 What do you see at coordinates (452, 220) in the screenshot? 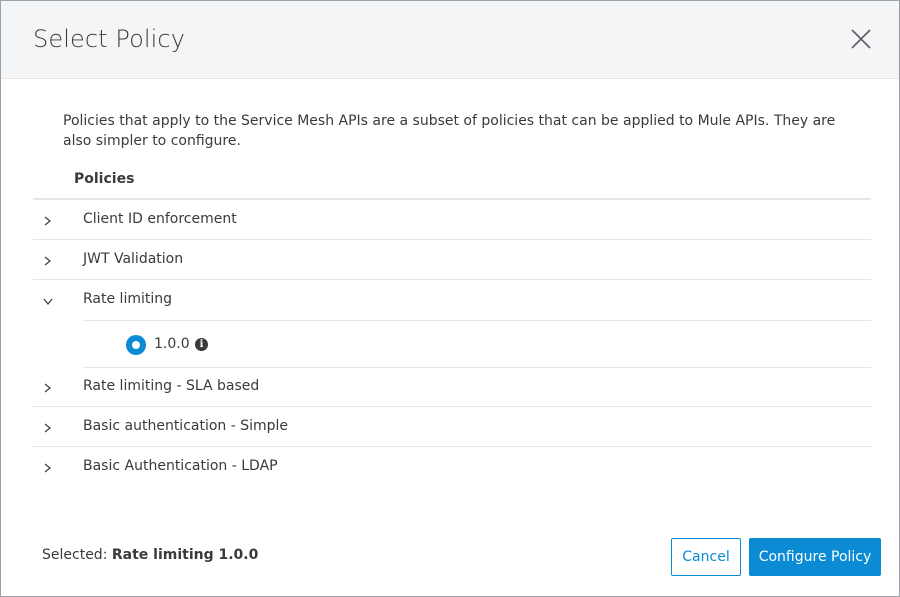
I see `policy-row-client-id-enforcement: Client ID enforcement` at bounding box center [452, 220].